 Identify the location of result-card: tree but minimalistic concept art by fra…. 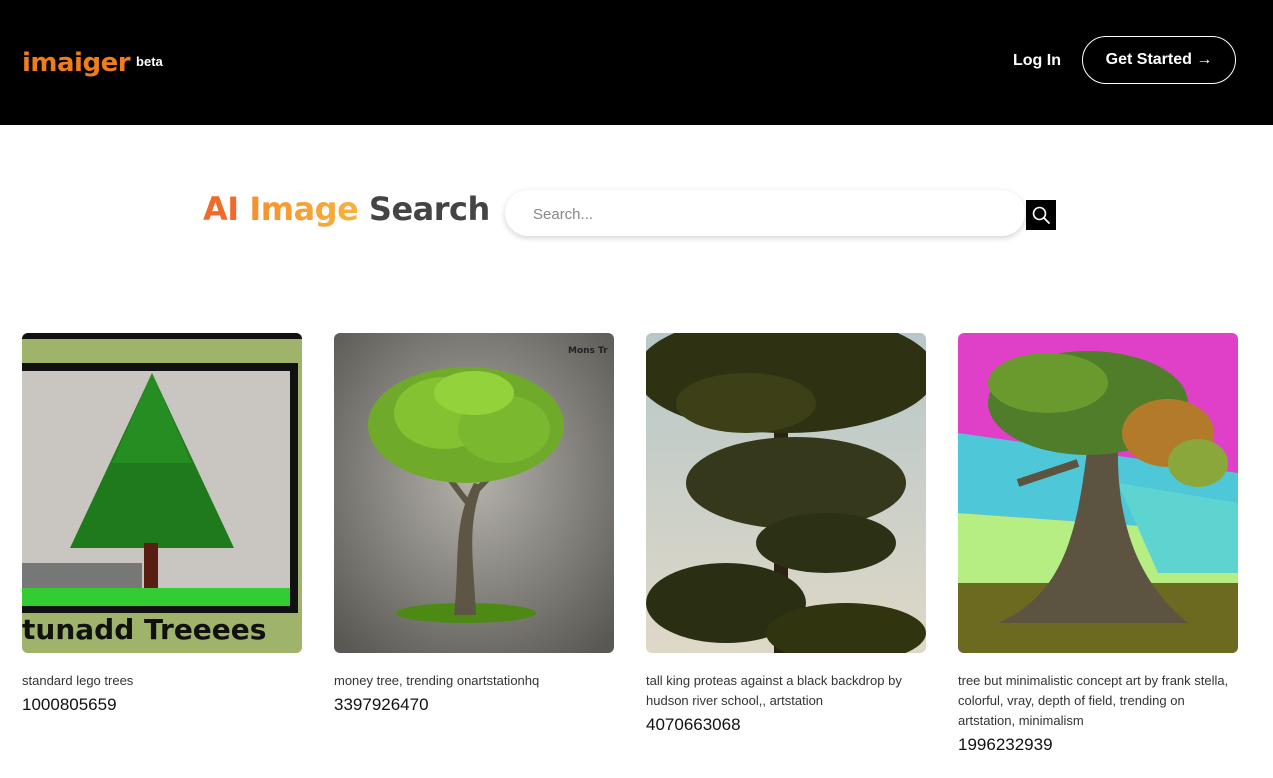
(1098, 545).